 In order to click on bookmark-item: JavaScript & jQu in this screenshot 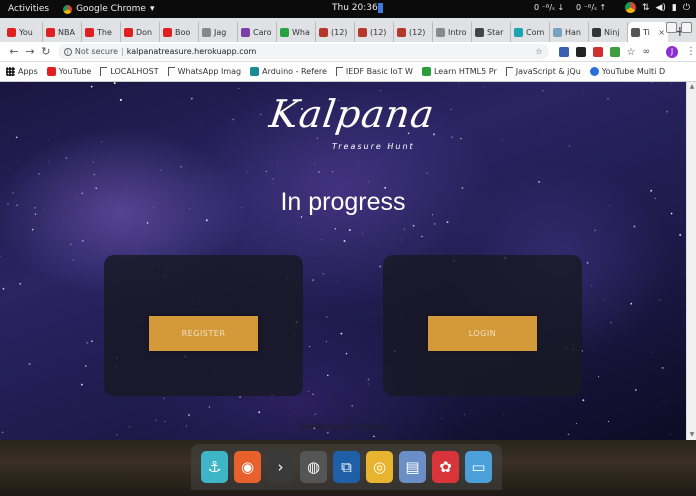, I will do `click(543, 71)`.